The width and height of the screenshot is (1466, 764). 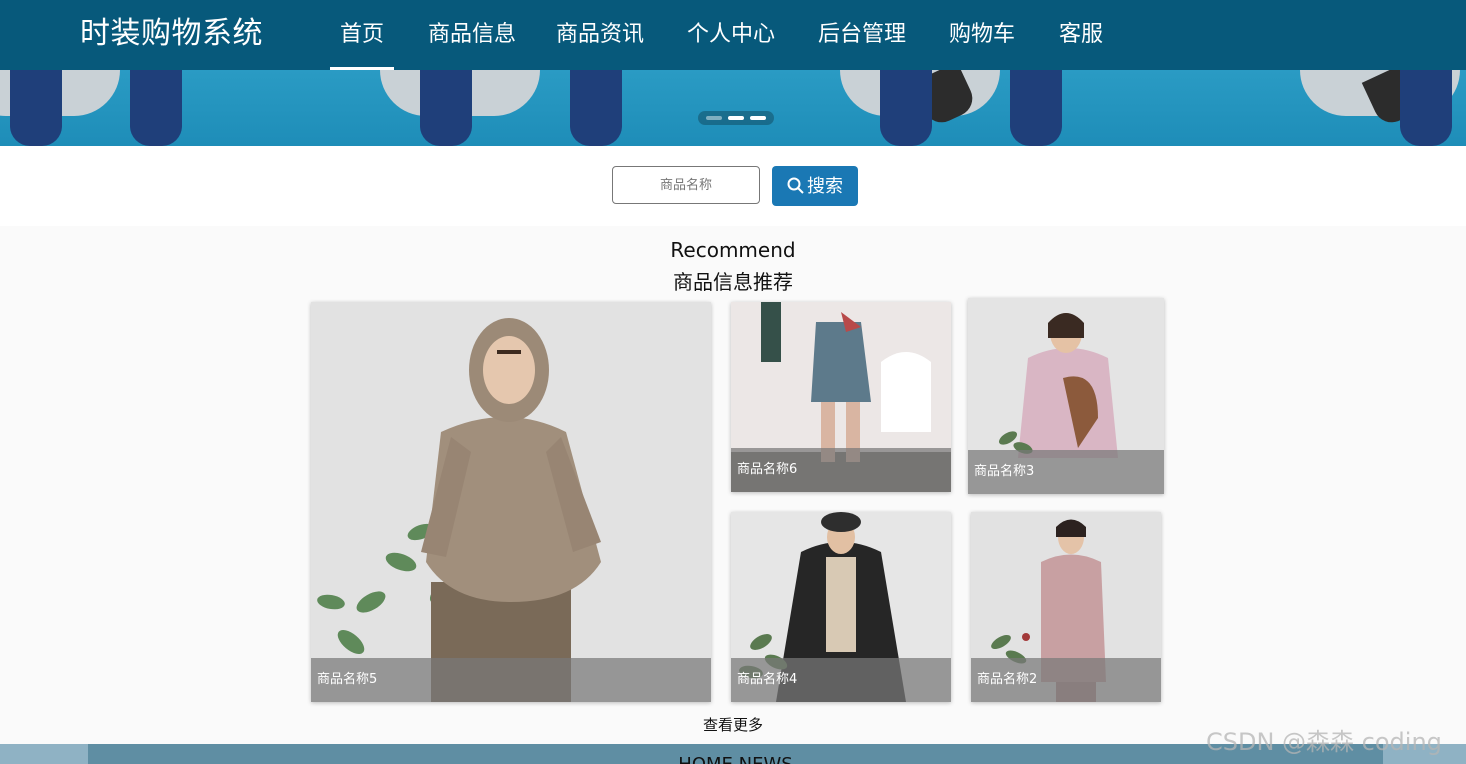 What do you see at coordinates (472, 35) in the screenshot?
I see `nav-item-products: 商品信息` at bounding box center [472, 35].